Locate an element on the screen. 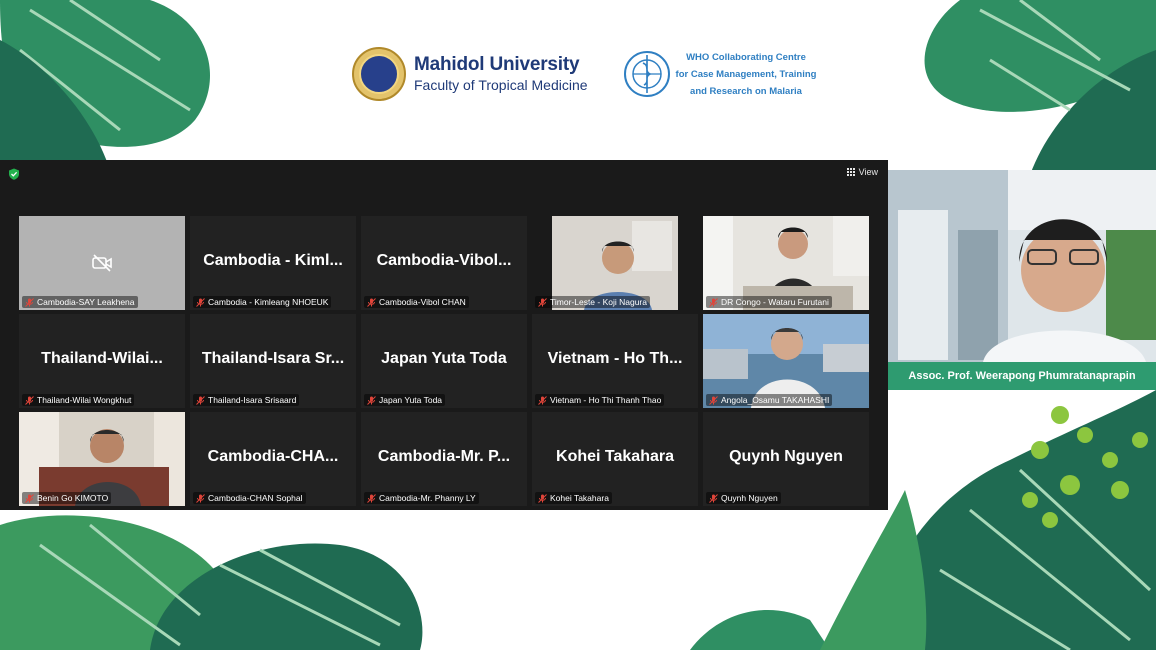  participant-display-name: Quynh Nguyen is located at coordinates (786, 456).